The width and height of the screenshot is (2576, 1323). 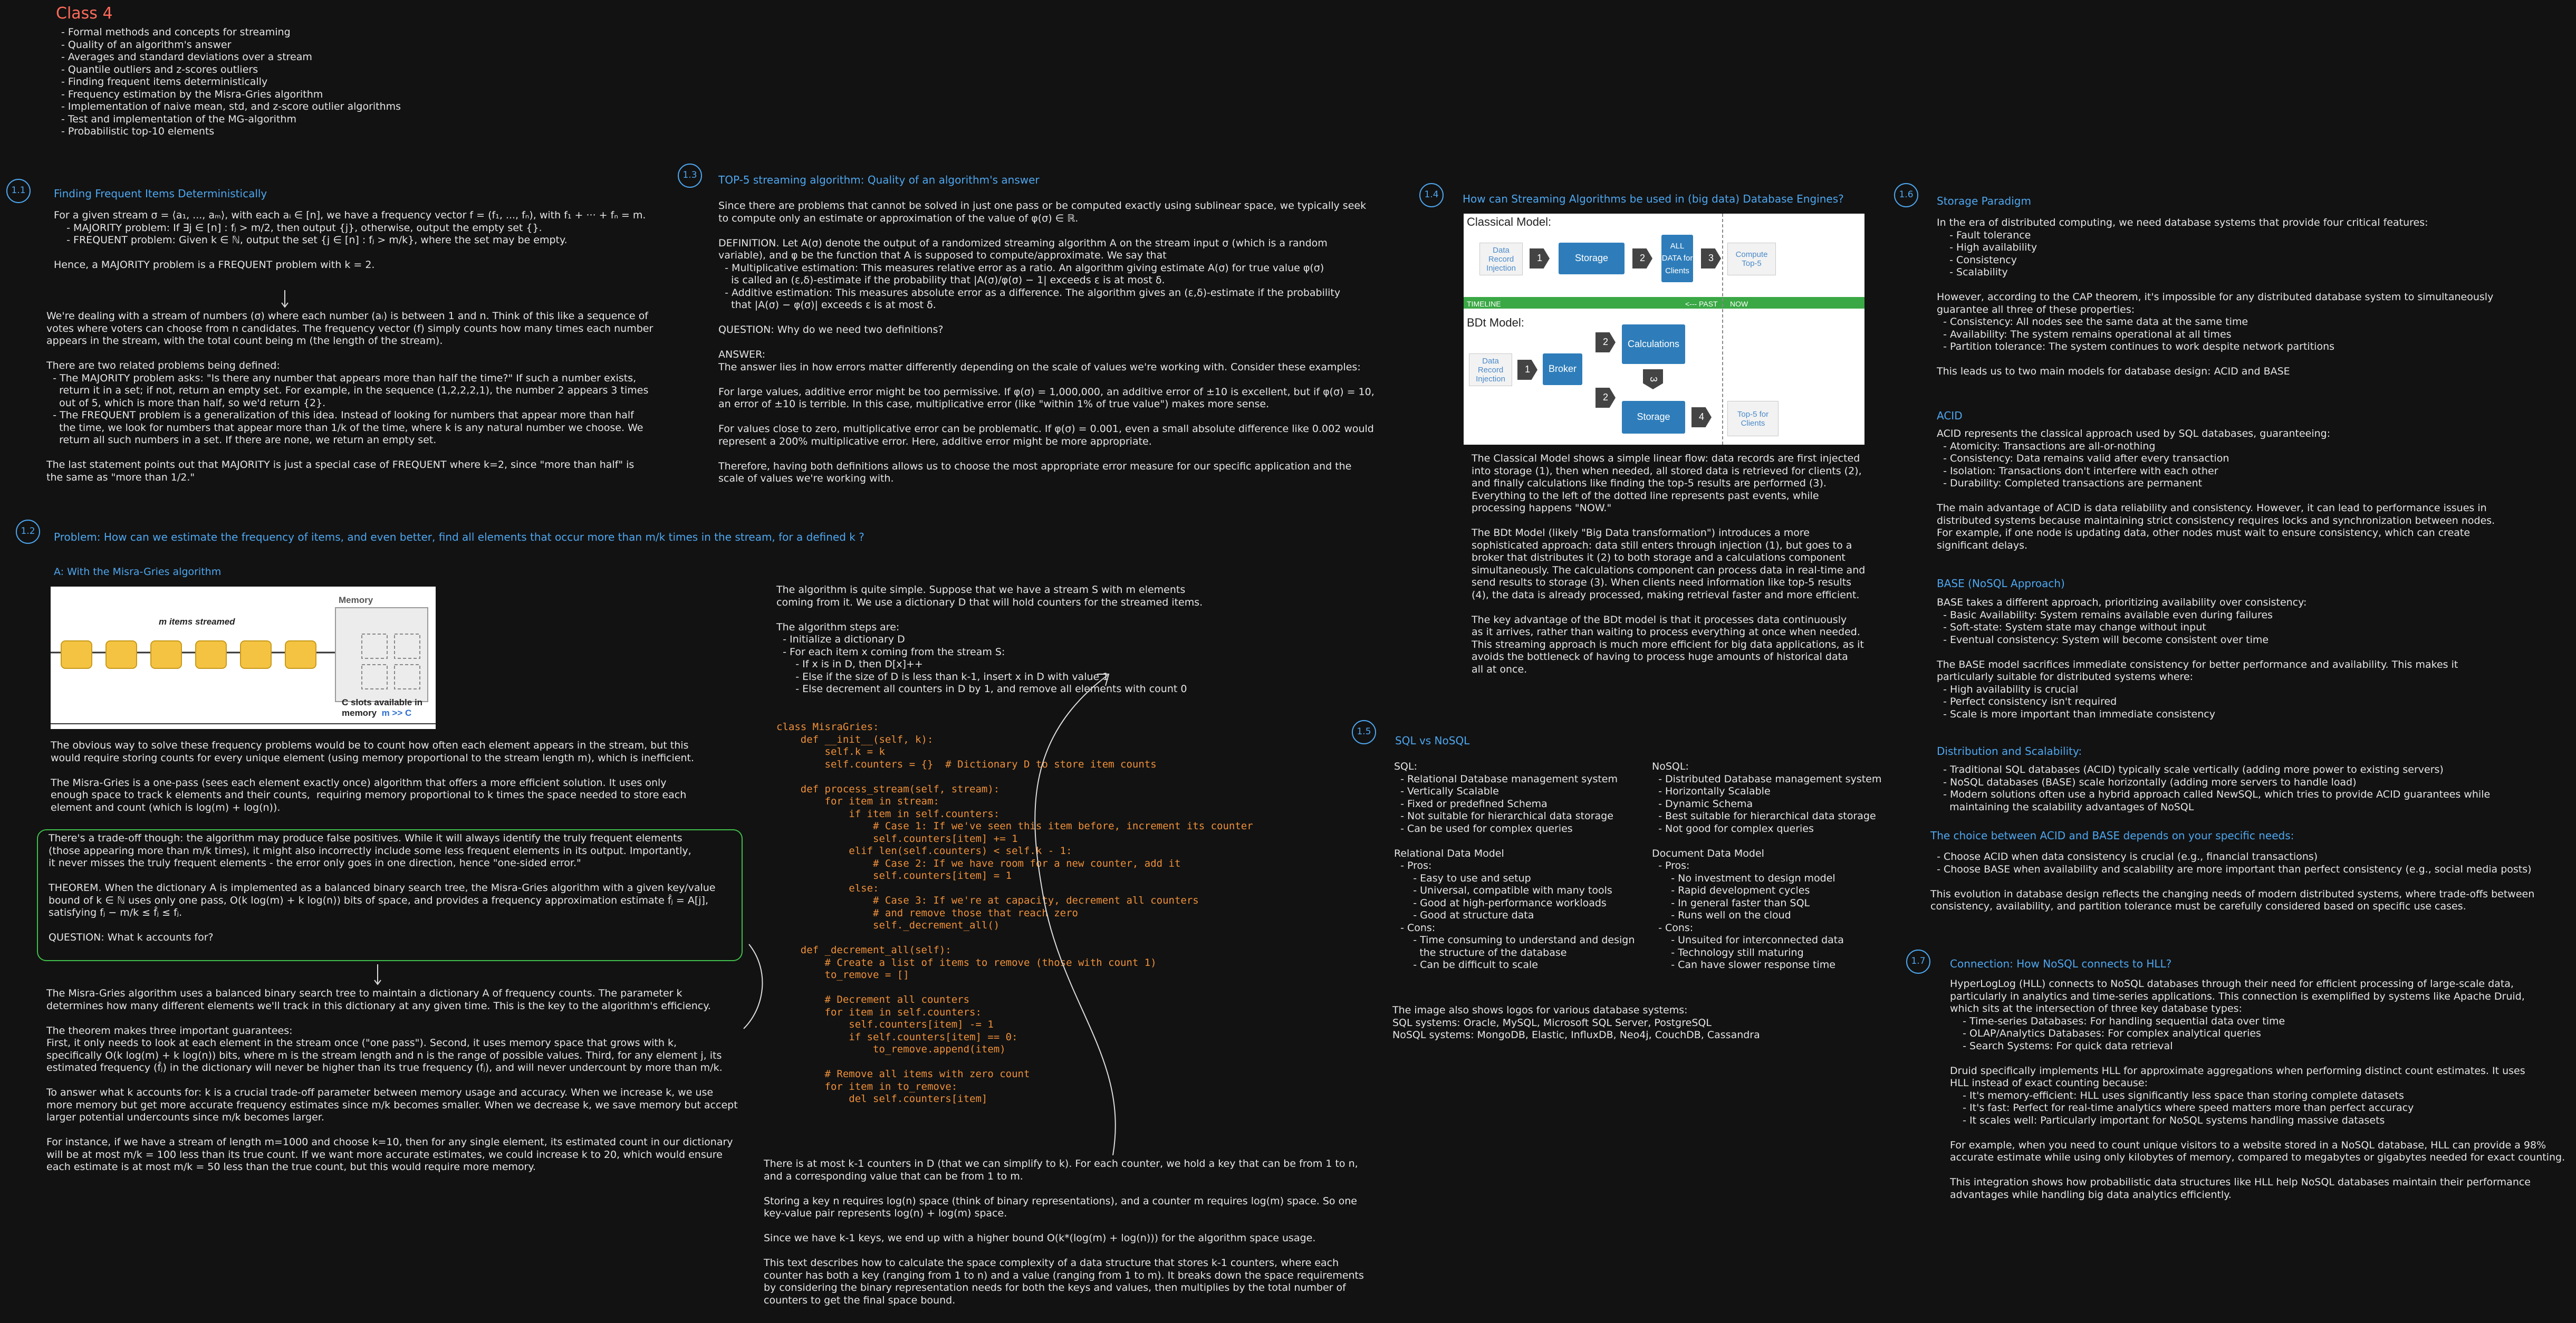 I want to click on past-label: <--- PAST, so click(x=1701, y=304).